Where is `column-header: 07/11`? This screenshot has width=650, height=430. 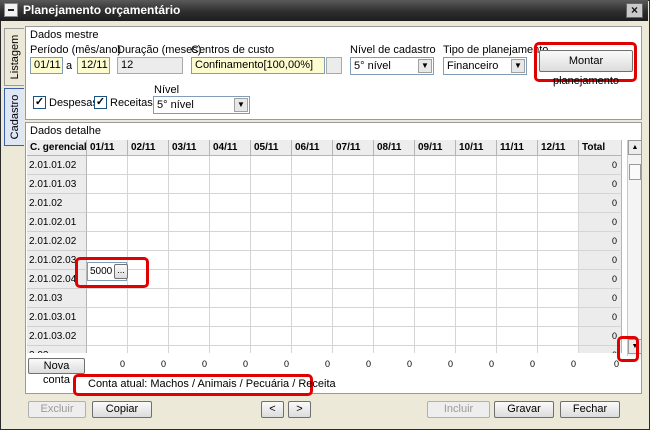 column-header: 07/11 is located at coordinates (353, 148).